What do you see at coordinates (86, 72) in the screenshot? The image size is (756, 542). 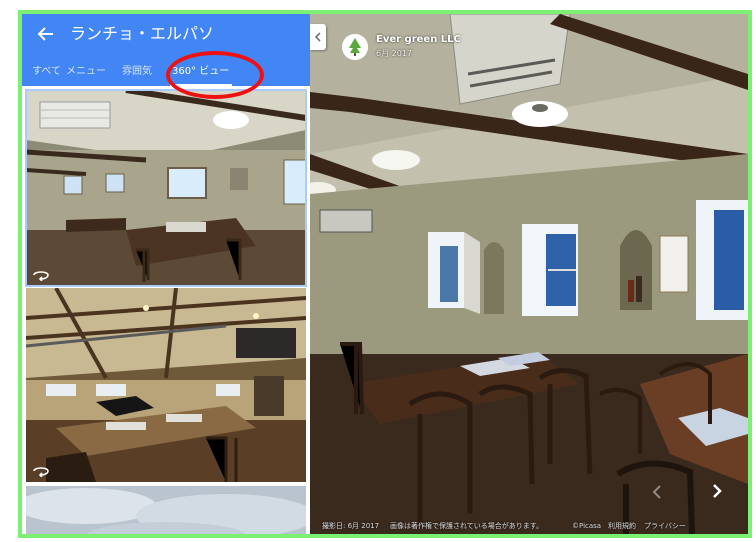 I see `tab-menu: メニュー` at bounding box center [86, 72].